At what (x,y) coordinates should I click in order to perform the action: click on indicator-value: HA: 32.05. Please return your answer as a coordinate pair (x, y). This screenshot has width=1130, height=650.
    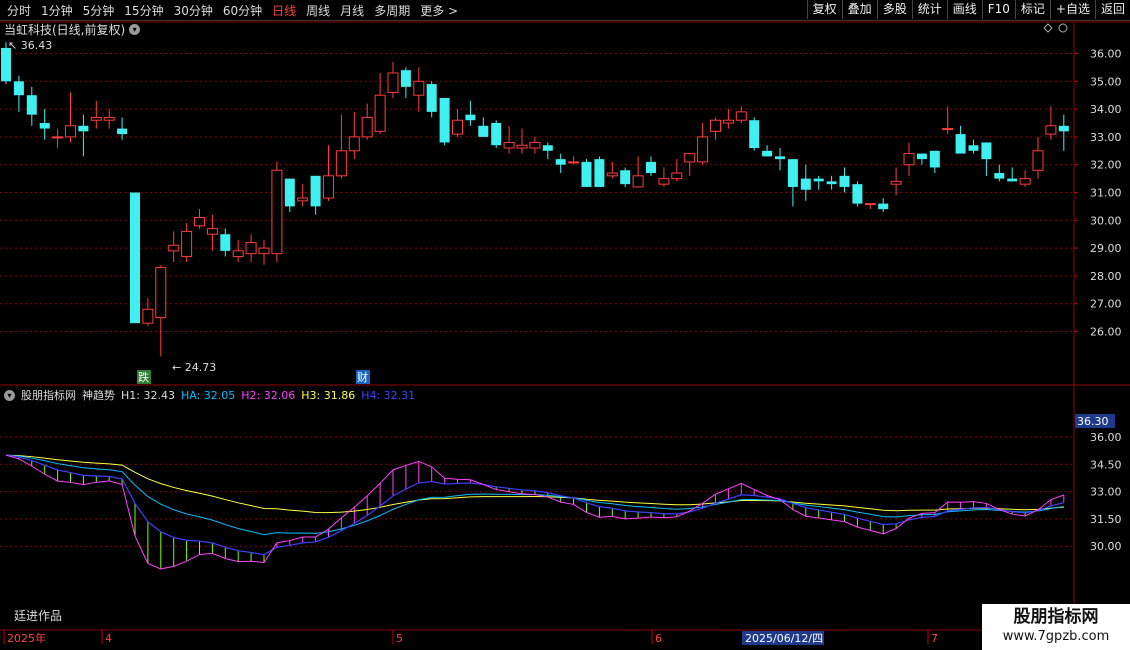
    Looking at the image, I should click on (208, 395).